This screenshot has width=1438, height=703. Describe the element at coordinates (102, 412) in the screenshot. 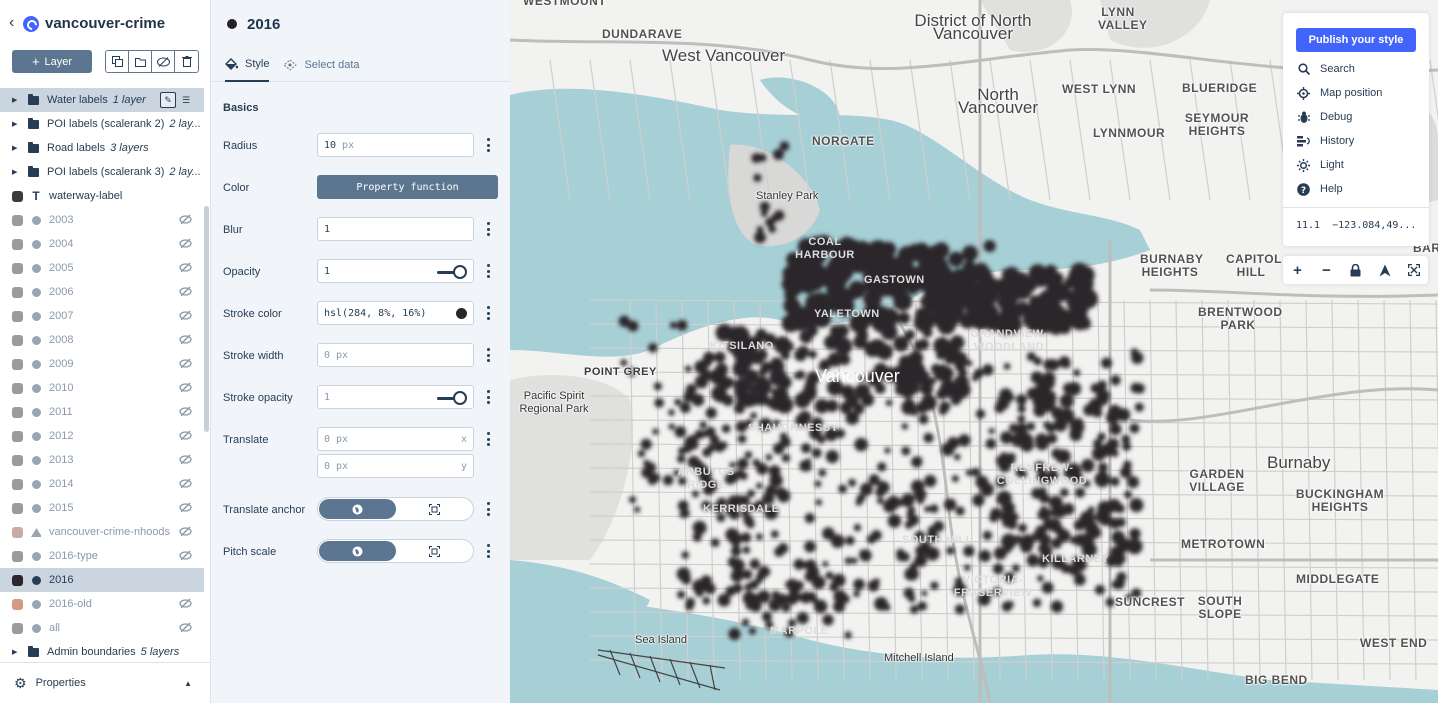

I see `layer-row: 2011` at that location.